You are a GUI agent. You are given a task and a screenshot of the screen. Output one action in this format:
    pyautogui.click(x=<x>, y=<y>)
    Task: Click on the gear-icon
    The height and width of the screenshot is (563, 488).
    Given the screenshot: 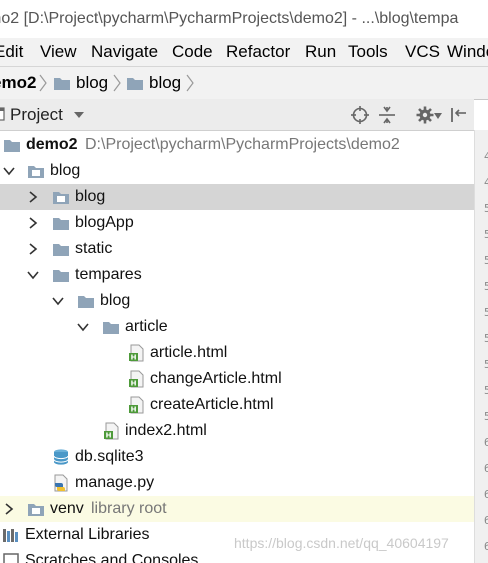 What is the action you would take?
    pyautogui.click(x=425, y=115)
    